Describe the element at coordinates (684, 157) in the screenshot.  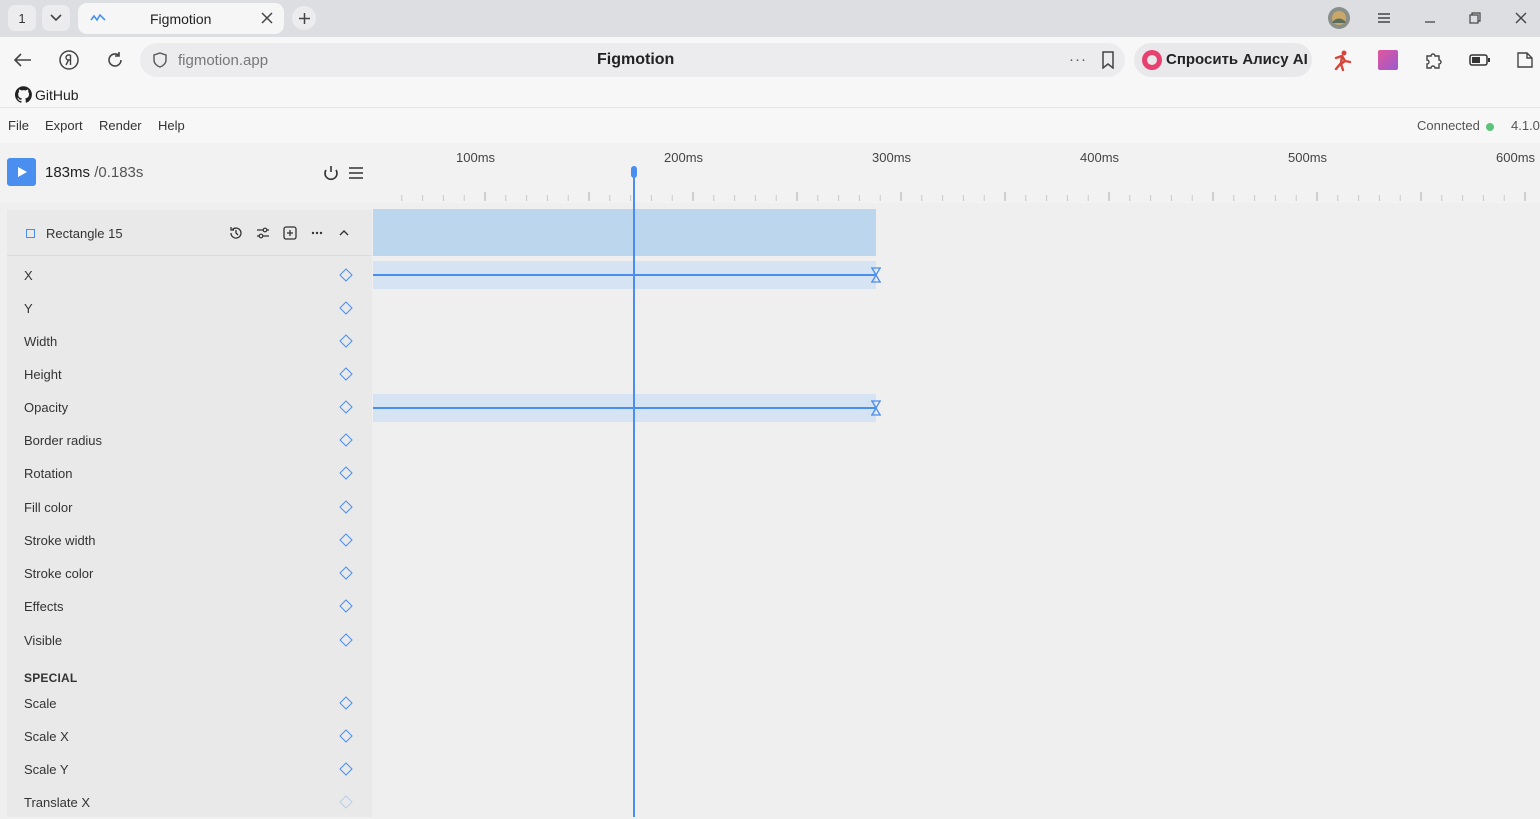
I see `ruler-label-200: 200ms` at that location.